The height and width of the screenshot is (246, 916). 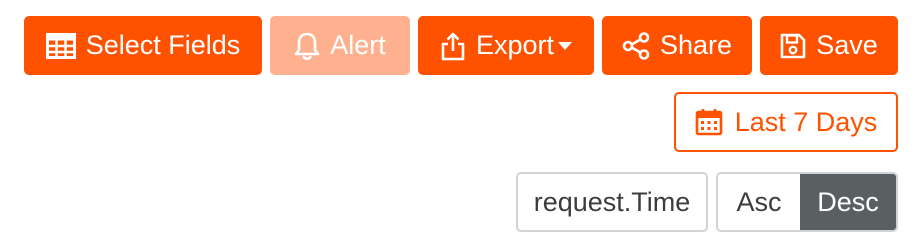 I want to click on export-button: Export, so click(x=506, y=45).